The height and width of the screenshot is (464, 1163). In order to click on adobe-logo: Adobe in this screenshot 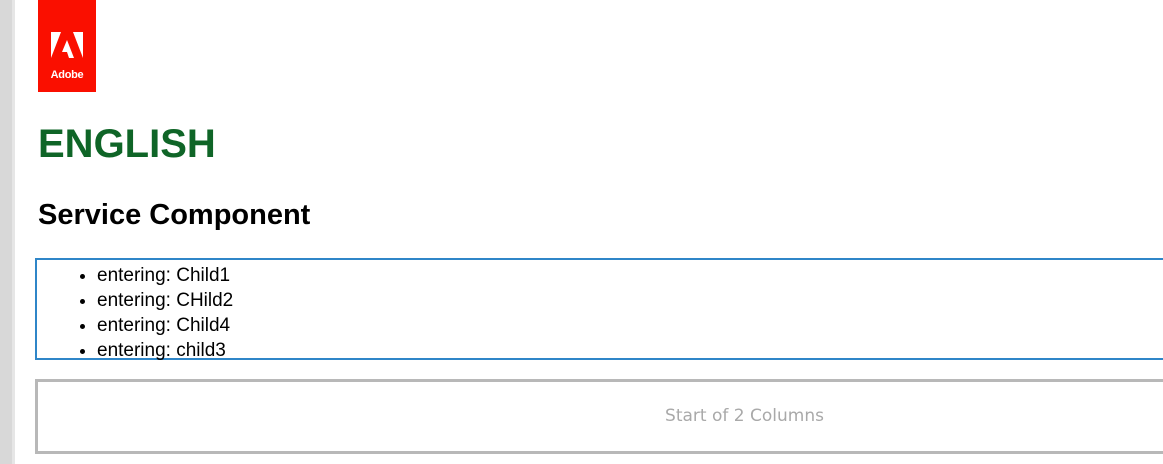, I will do `click(67, 46)`.